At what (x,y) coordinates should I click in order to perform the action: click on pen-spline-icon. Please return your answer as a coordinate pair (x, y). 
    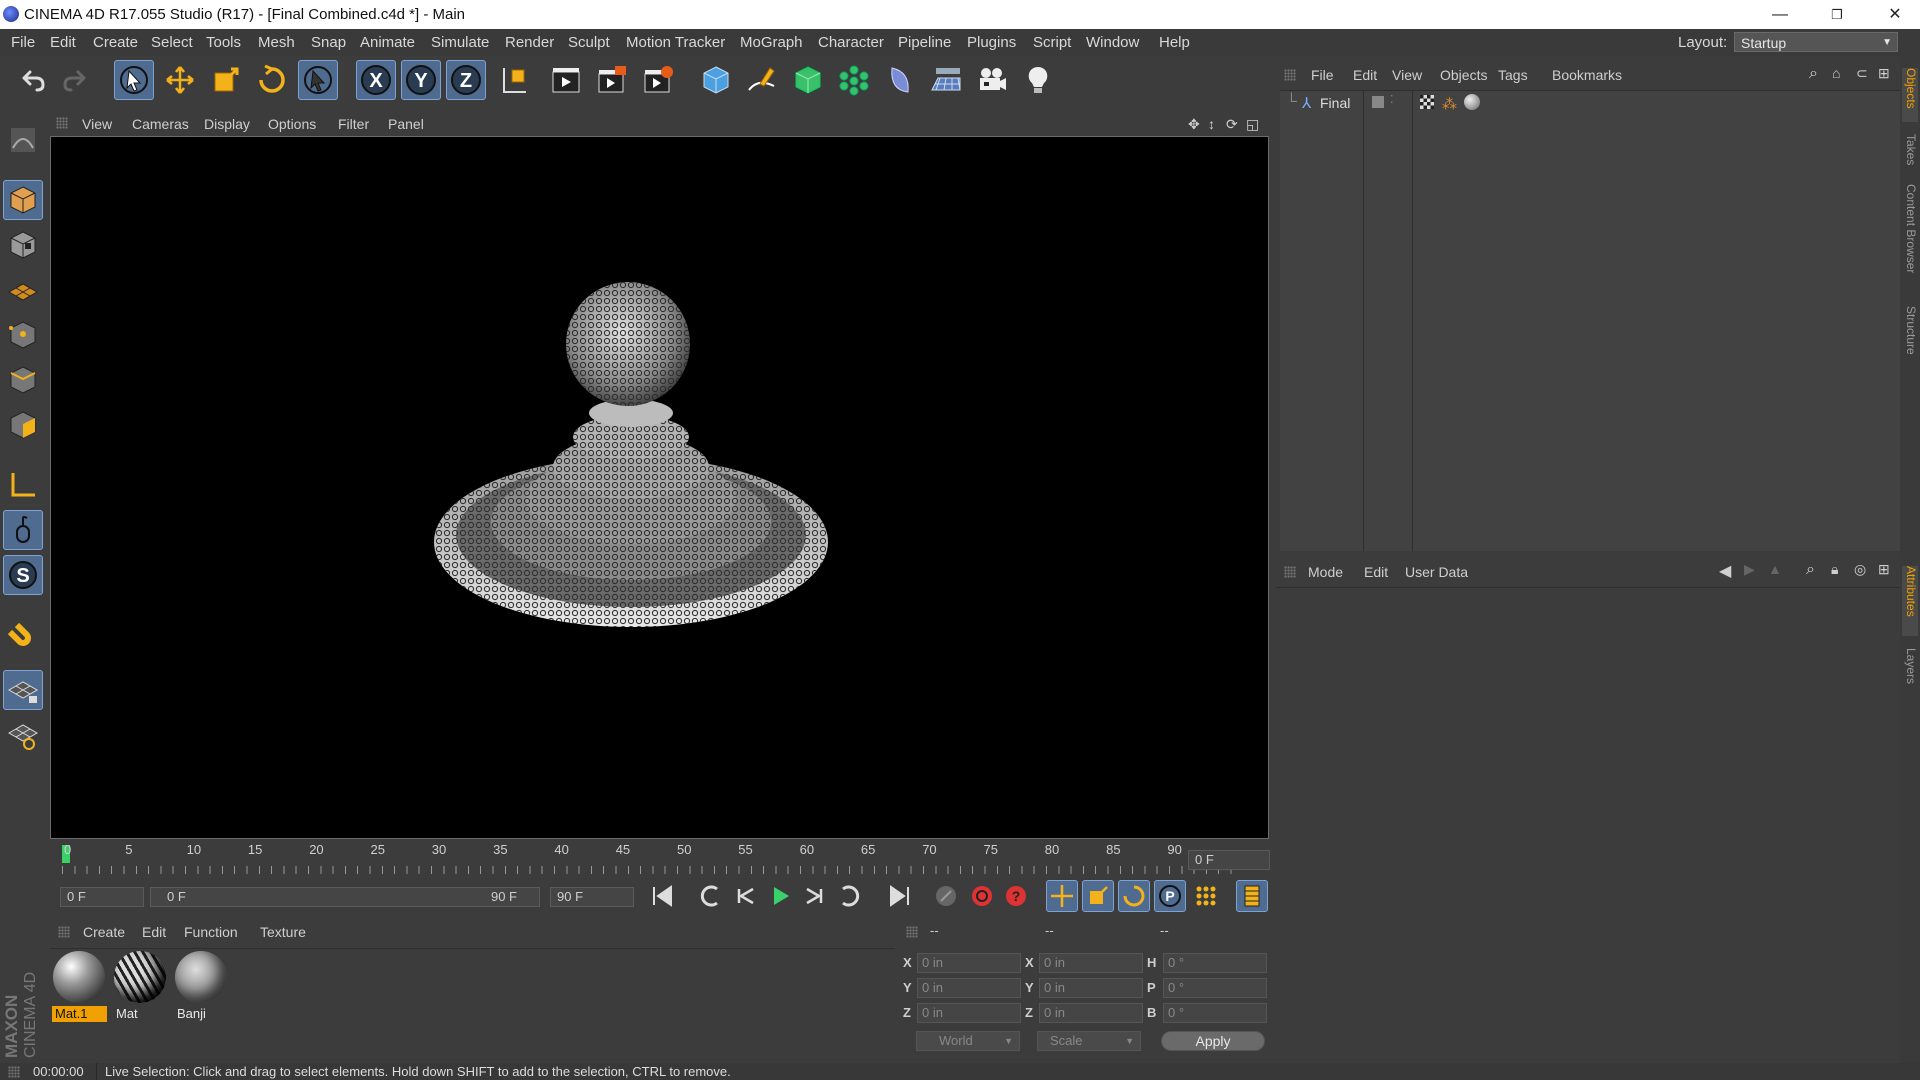
    Looking at the image, I should click on (762, 80).